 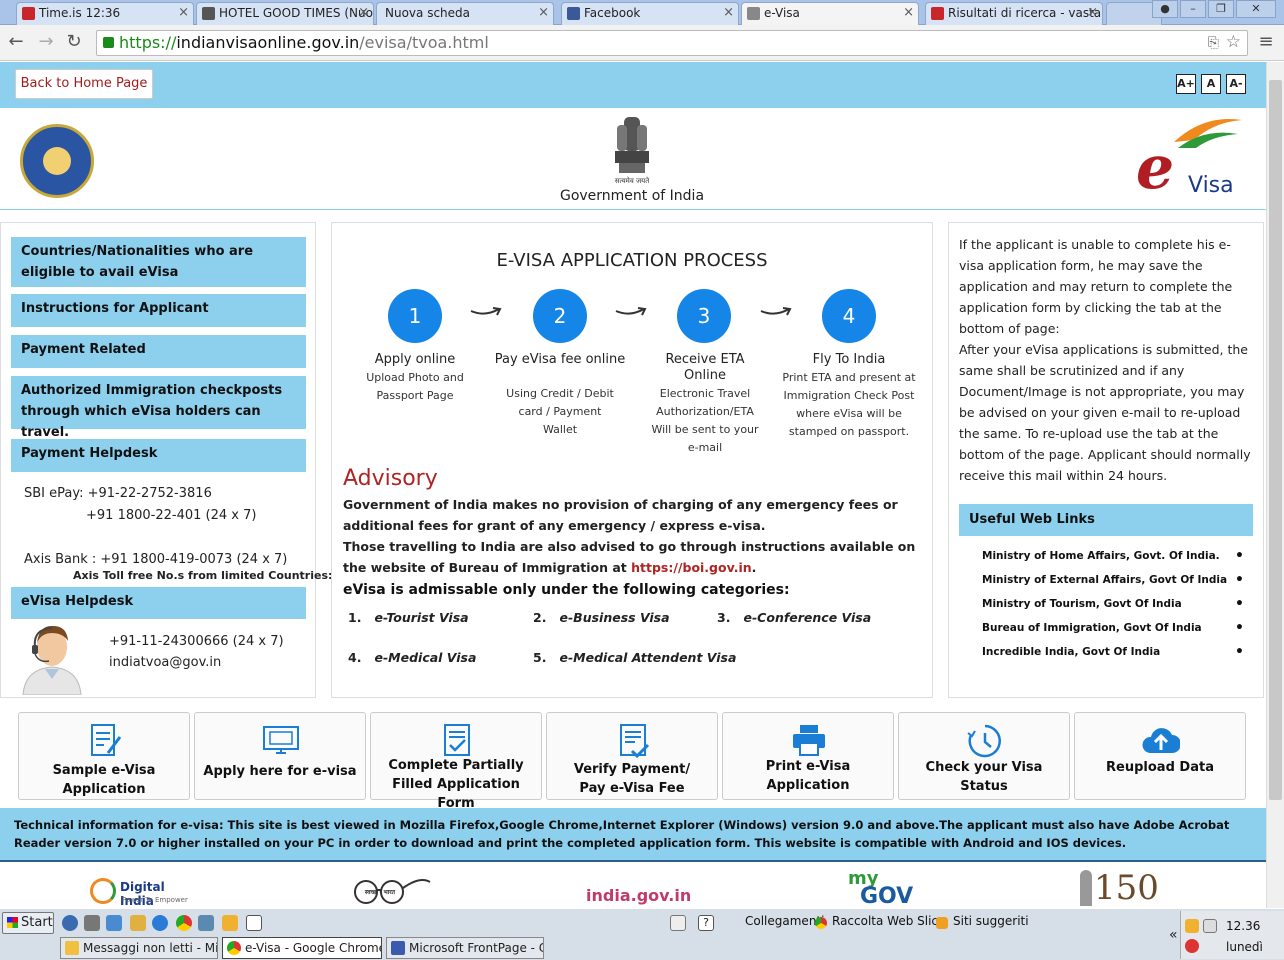 I want to click on national-emblem-icon: सत्यमेव जयते, so click(x=632, y=151).